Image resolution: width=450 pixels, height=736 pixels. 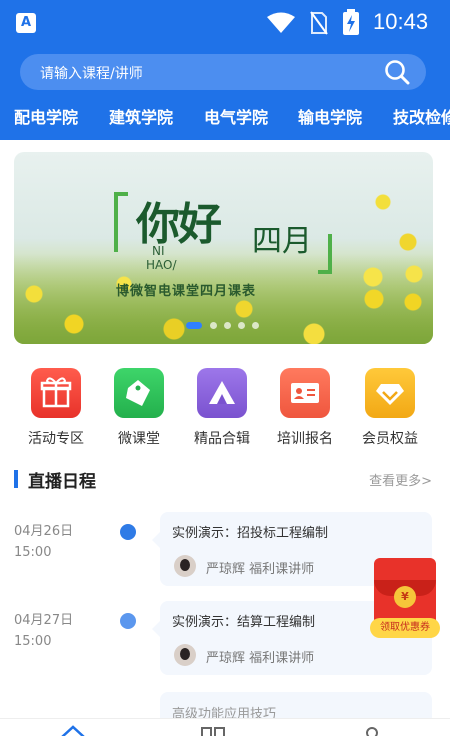 I want to click on search-bar: 请输入课程/讲师, so click(x=223, y=72).